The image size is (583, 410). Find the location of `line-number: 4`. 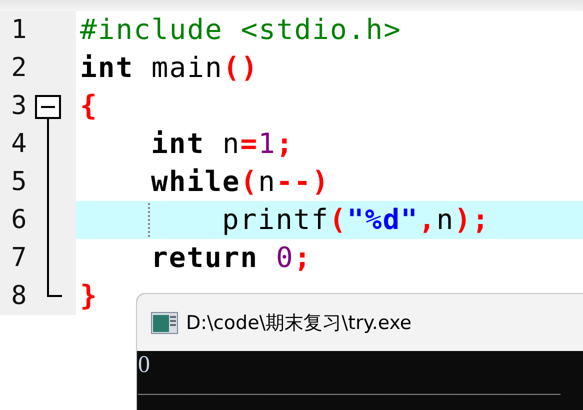

line-number: 4 is located at coordinates (19, 144).